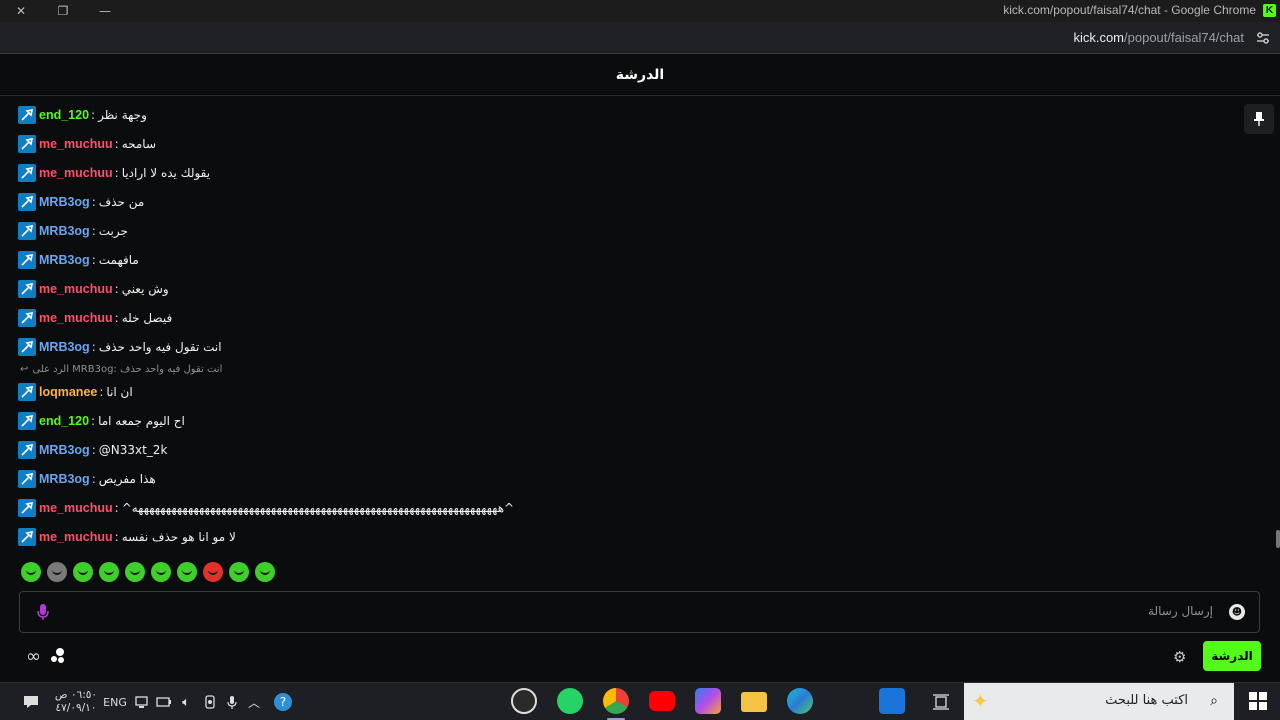 This screenshot has width=1280, height=720. I want to click on clock: ٠٦:٥٠ ص ٤٧/٠٩/١٠, so click(76, 702).